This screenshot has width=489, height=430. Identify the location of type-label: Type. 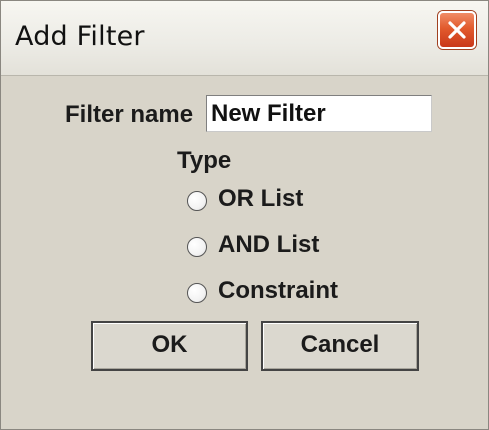
(204, 160).